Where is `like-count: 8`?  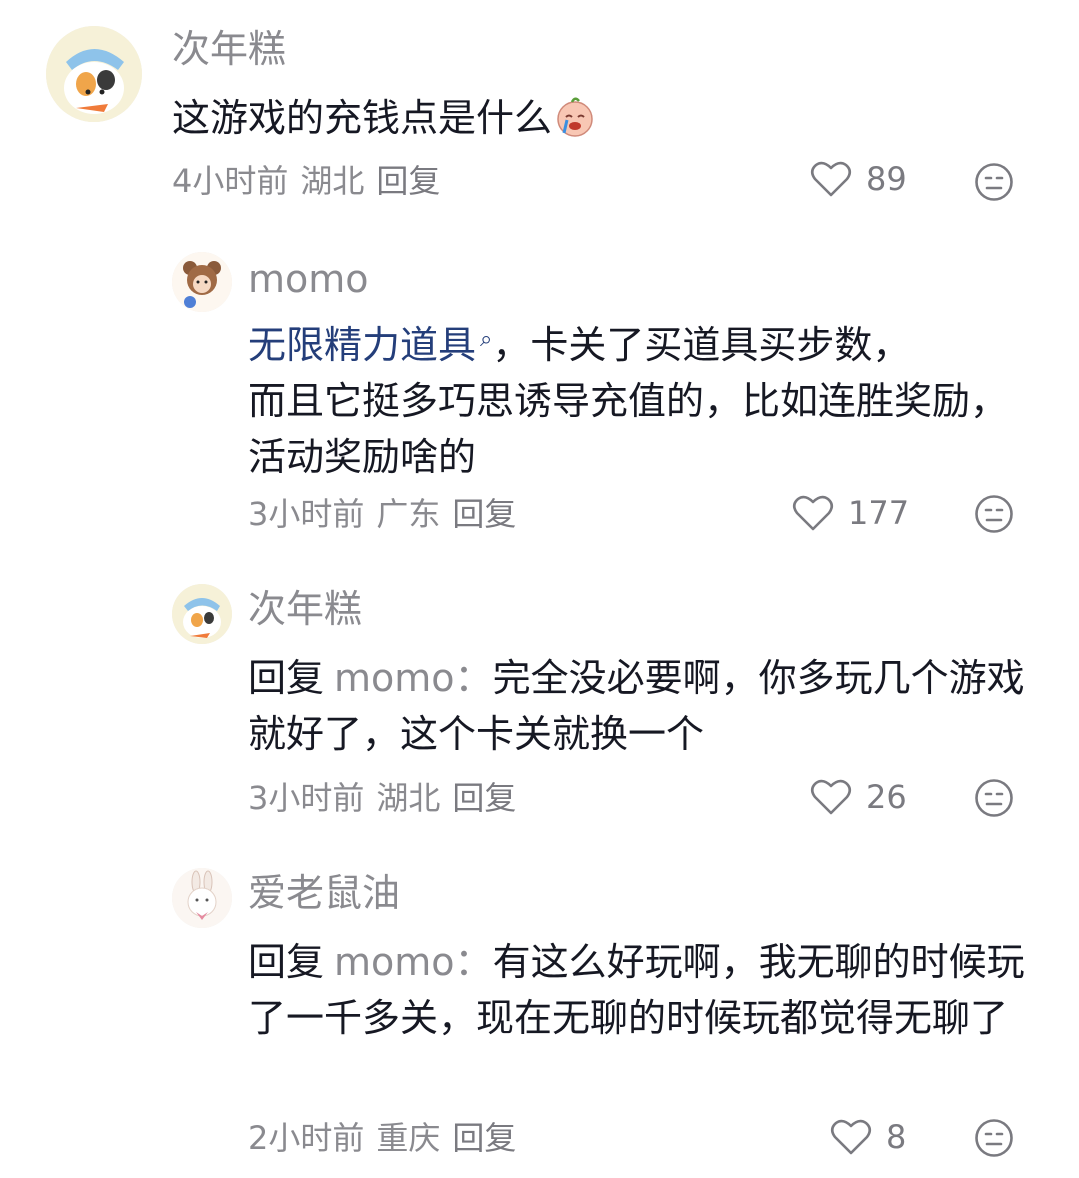 like-count: 8 is located at coordinates (896, 1137).